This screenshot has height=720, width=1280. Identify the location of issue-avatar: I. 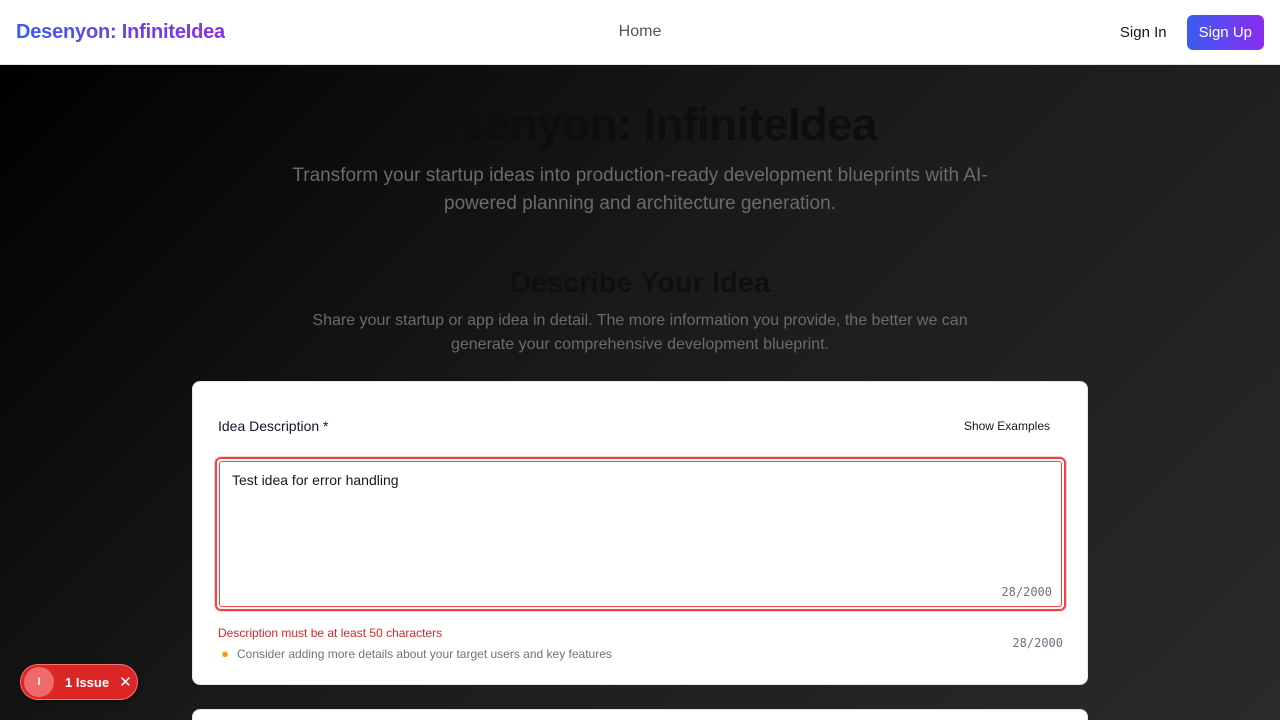
(39, 682).